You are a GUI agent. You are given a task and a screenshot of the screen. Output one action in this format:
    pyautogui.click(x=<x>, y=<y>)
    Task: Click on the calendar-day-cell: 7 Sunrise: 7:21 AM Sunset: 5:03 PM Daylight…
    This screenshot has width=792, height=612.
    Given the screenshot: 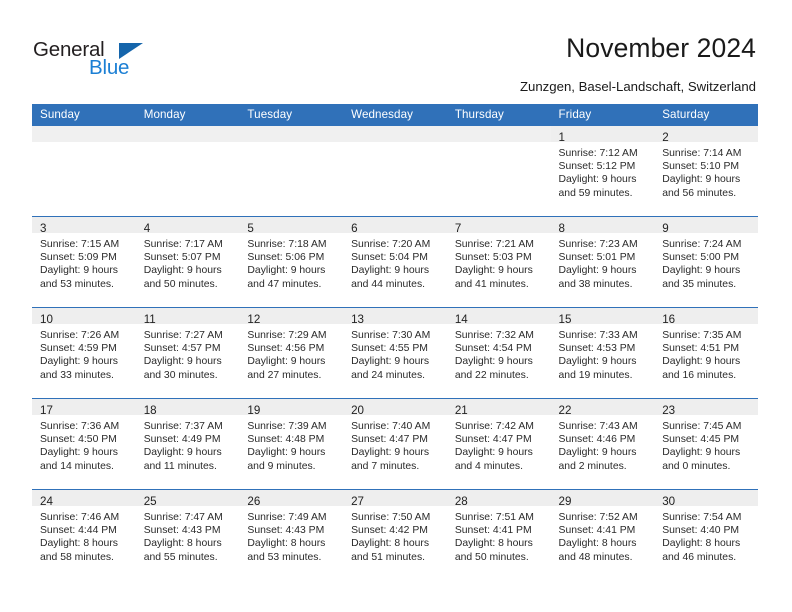 What is the action you would take?
    pyautogui.click(x=498, y=262)
    